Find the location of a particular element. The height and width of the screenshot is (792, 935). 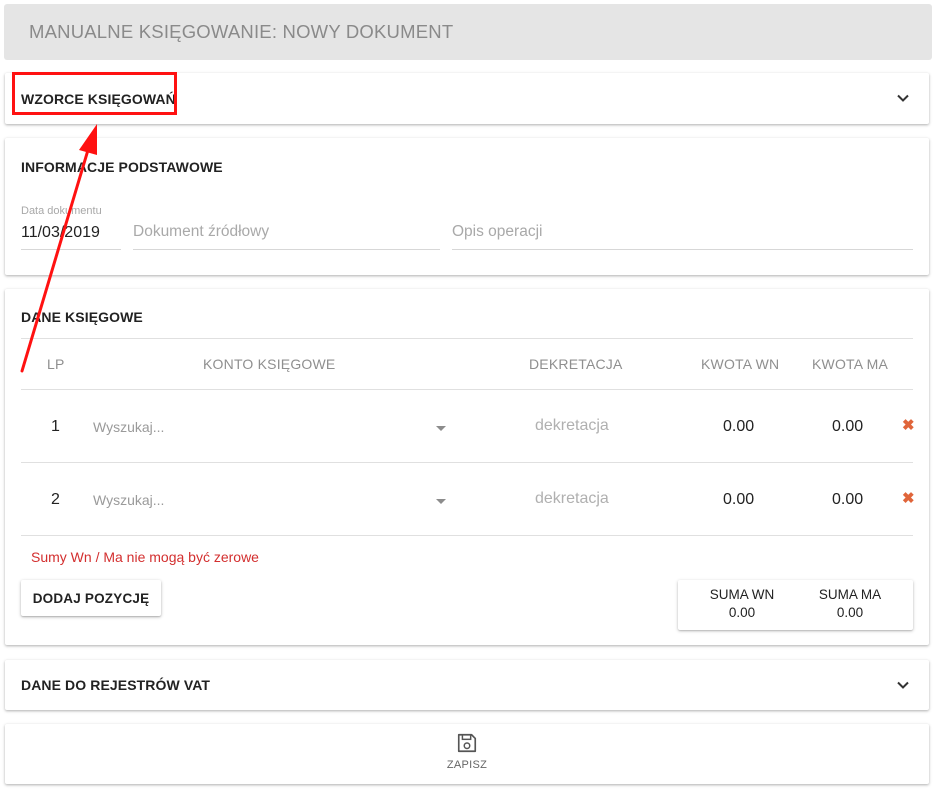

save-button: ZAPISZ is located at coordinates (467, 754).